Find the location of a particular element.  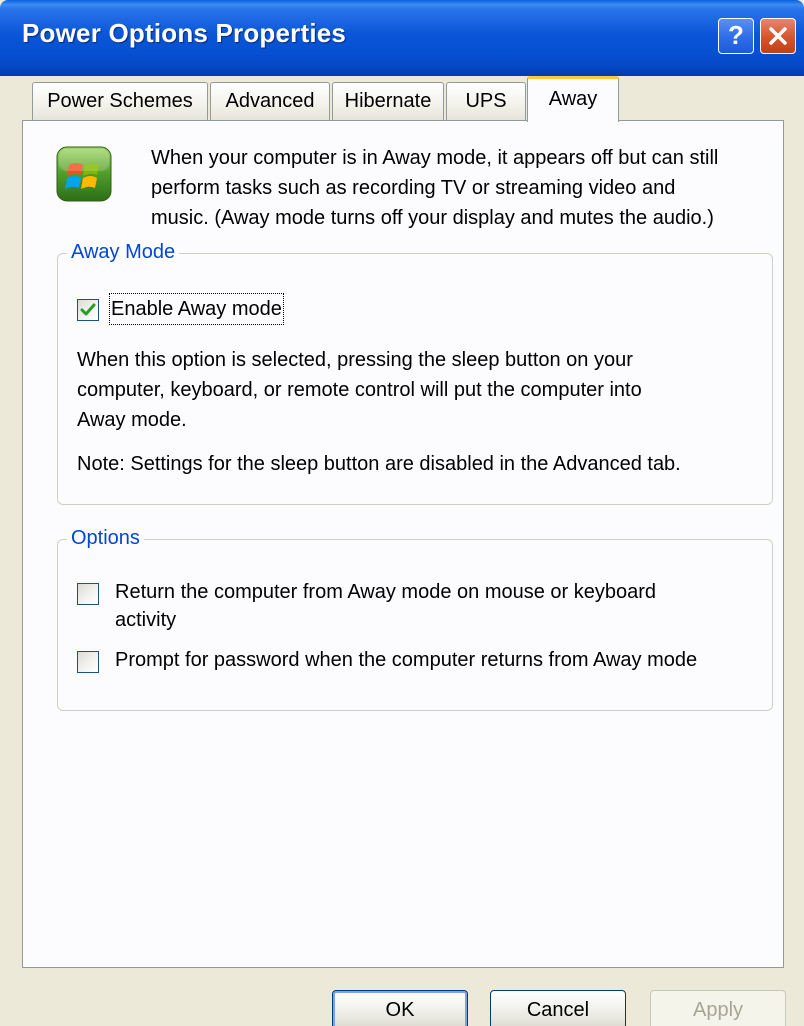

enable-away-mode-checkbox is located at coordinates (88, 310).